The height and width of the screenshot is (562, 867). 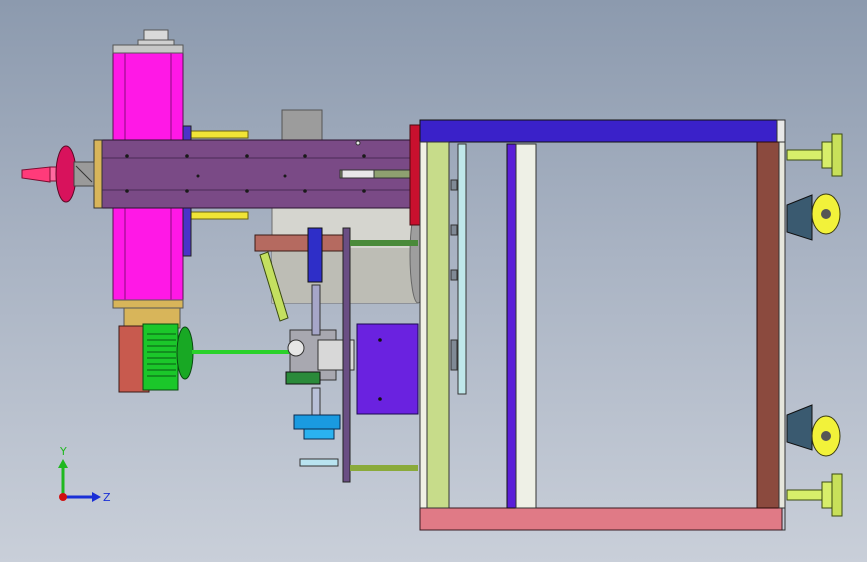 What do you see at coordinates (185, 353) in the screenshot?
I see `motor-end-cap` at bounding box center [185, 353].